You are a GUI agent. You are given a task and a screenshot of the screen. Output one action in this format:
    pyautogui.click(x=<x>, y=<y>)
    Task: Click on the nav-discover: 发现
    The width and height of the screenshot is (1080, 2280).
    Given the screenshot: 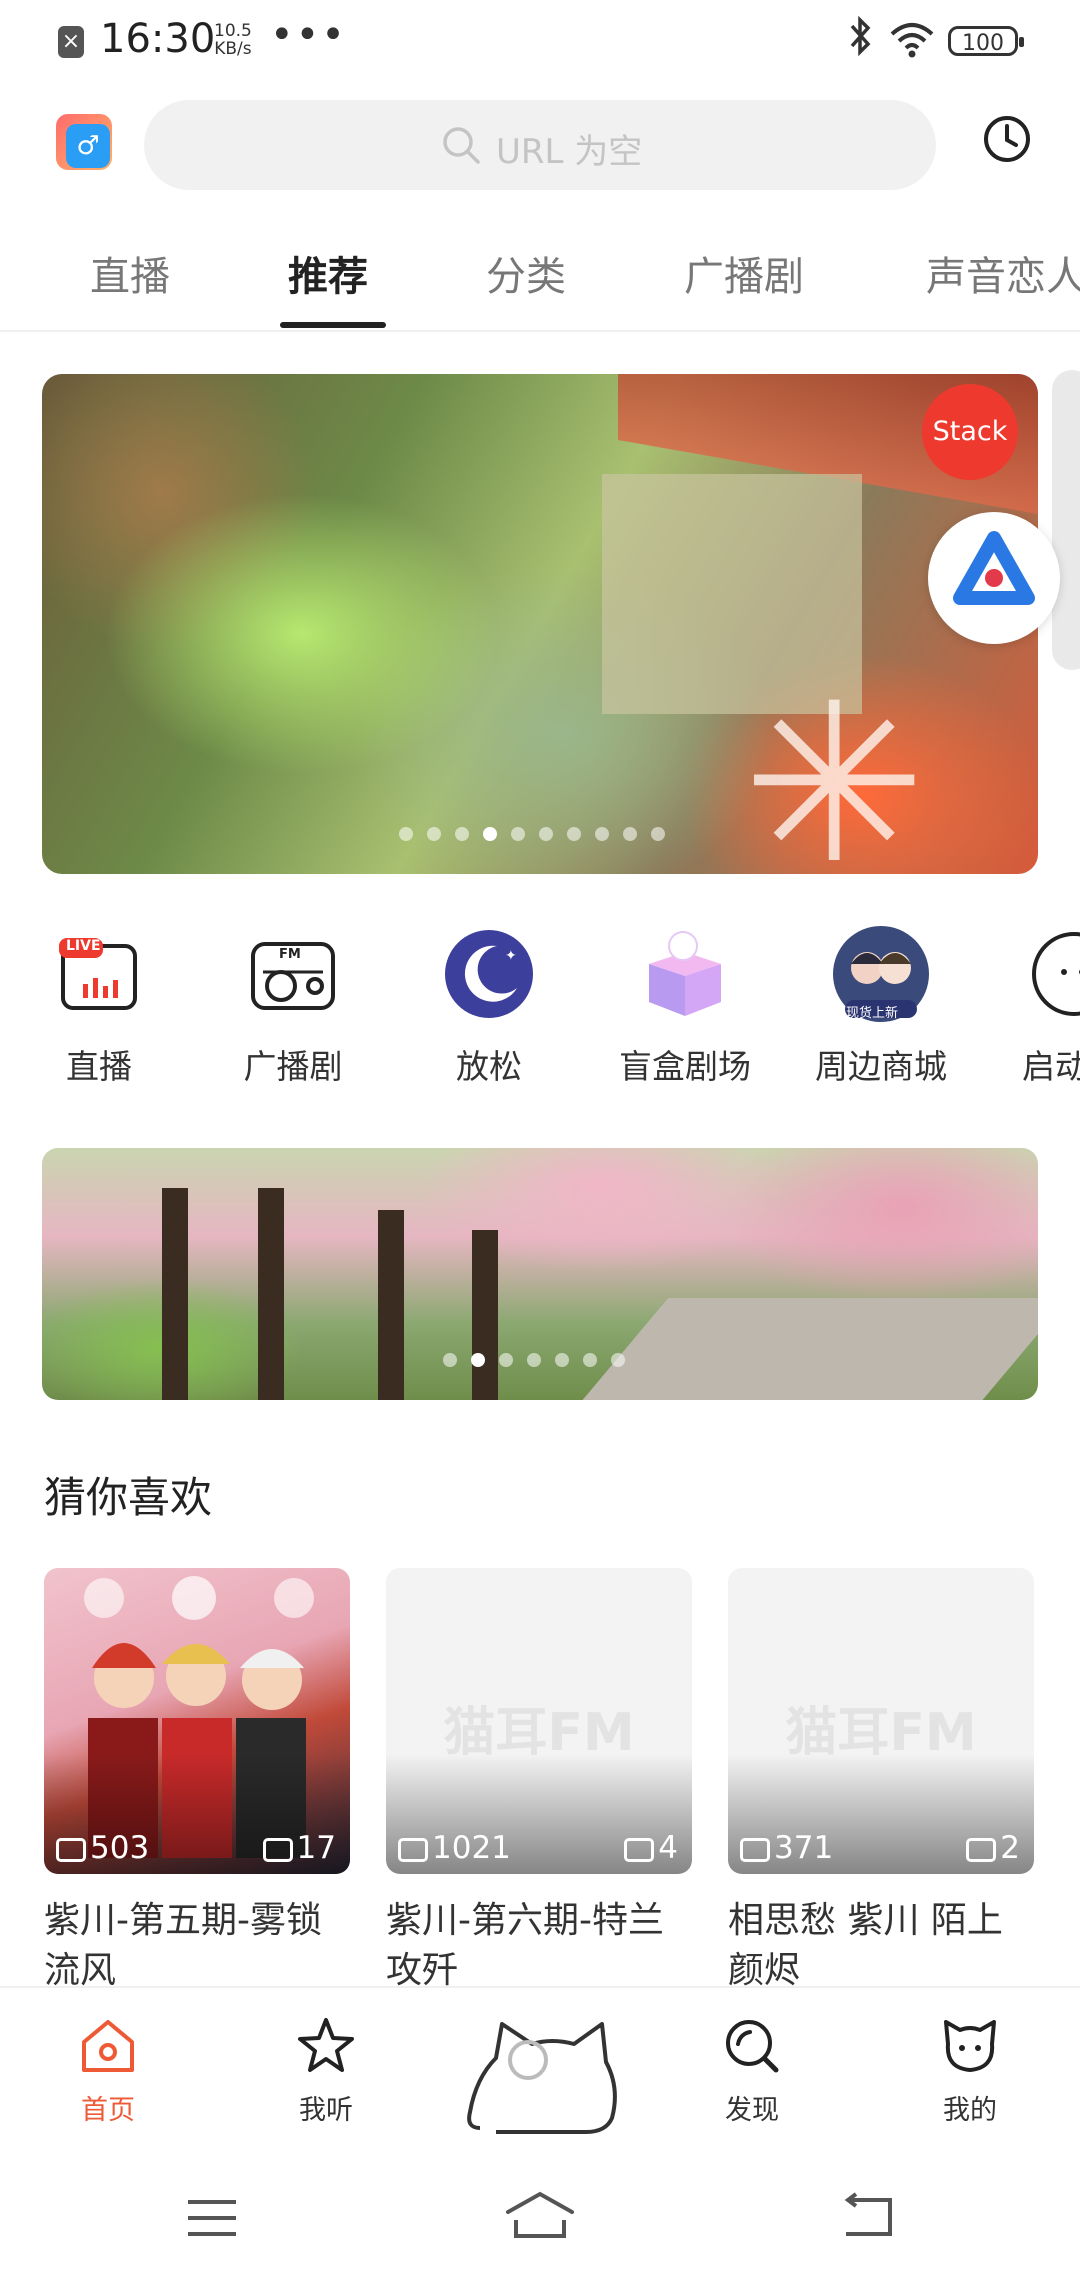 What is the action you would take?
    pyautogui.click(x=752, y=2070)
    